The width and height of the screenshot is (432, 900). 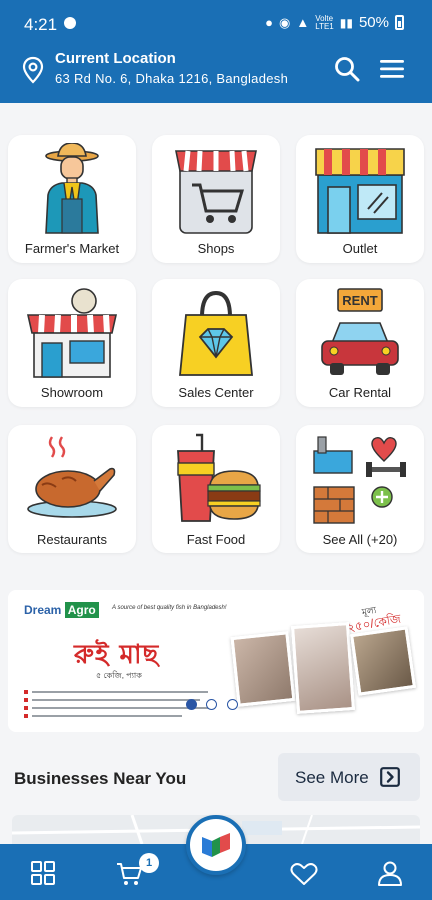 I want to click on category-showroom: Showroom, so click(x=72, y=343).